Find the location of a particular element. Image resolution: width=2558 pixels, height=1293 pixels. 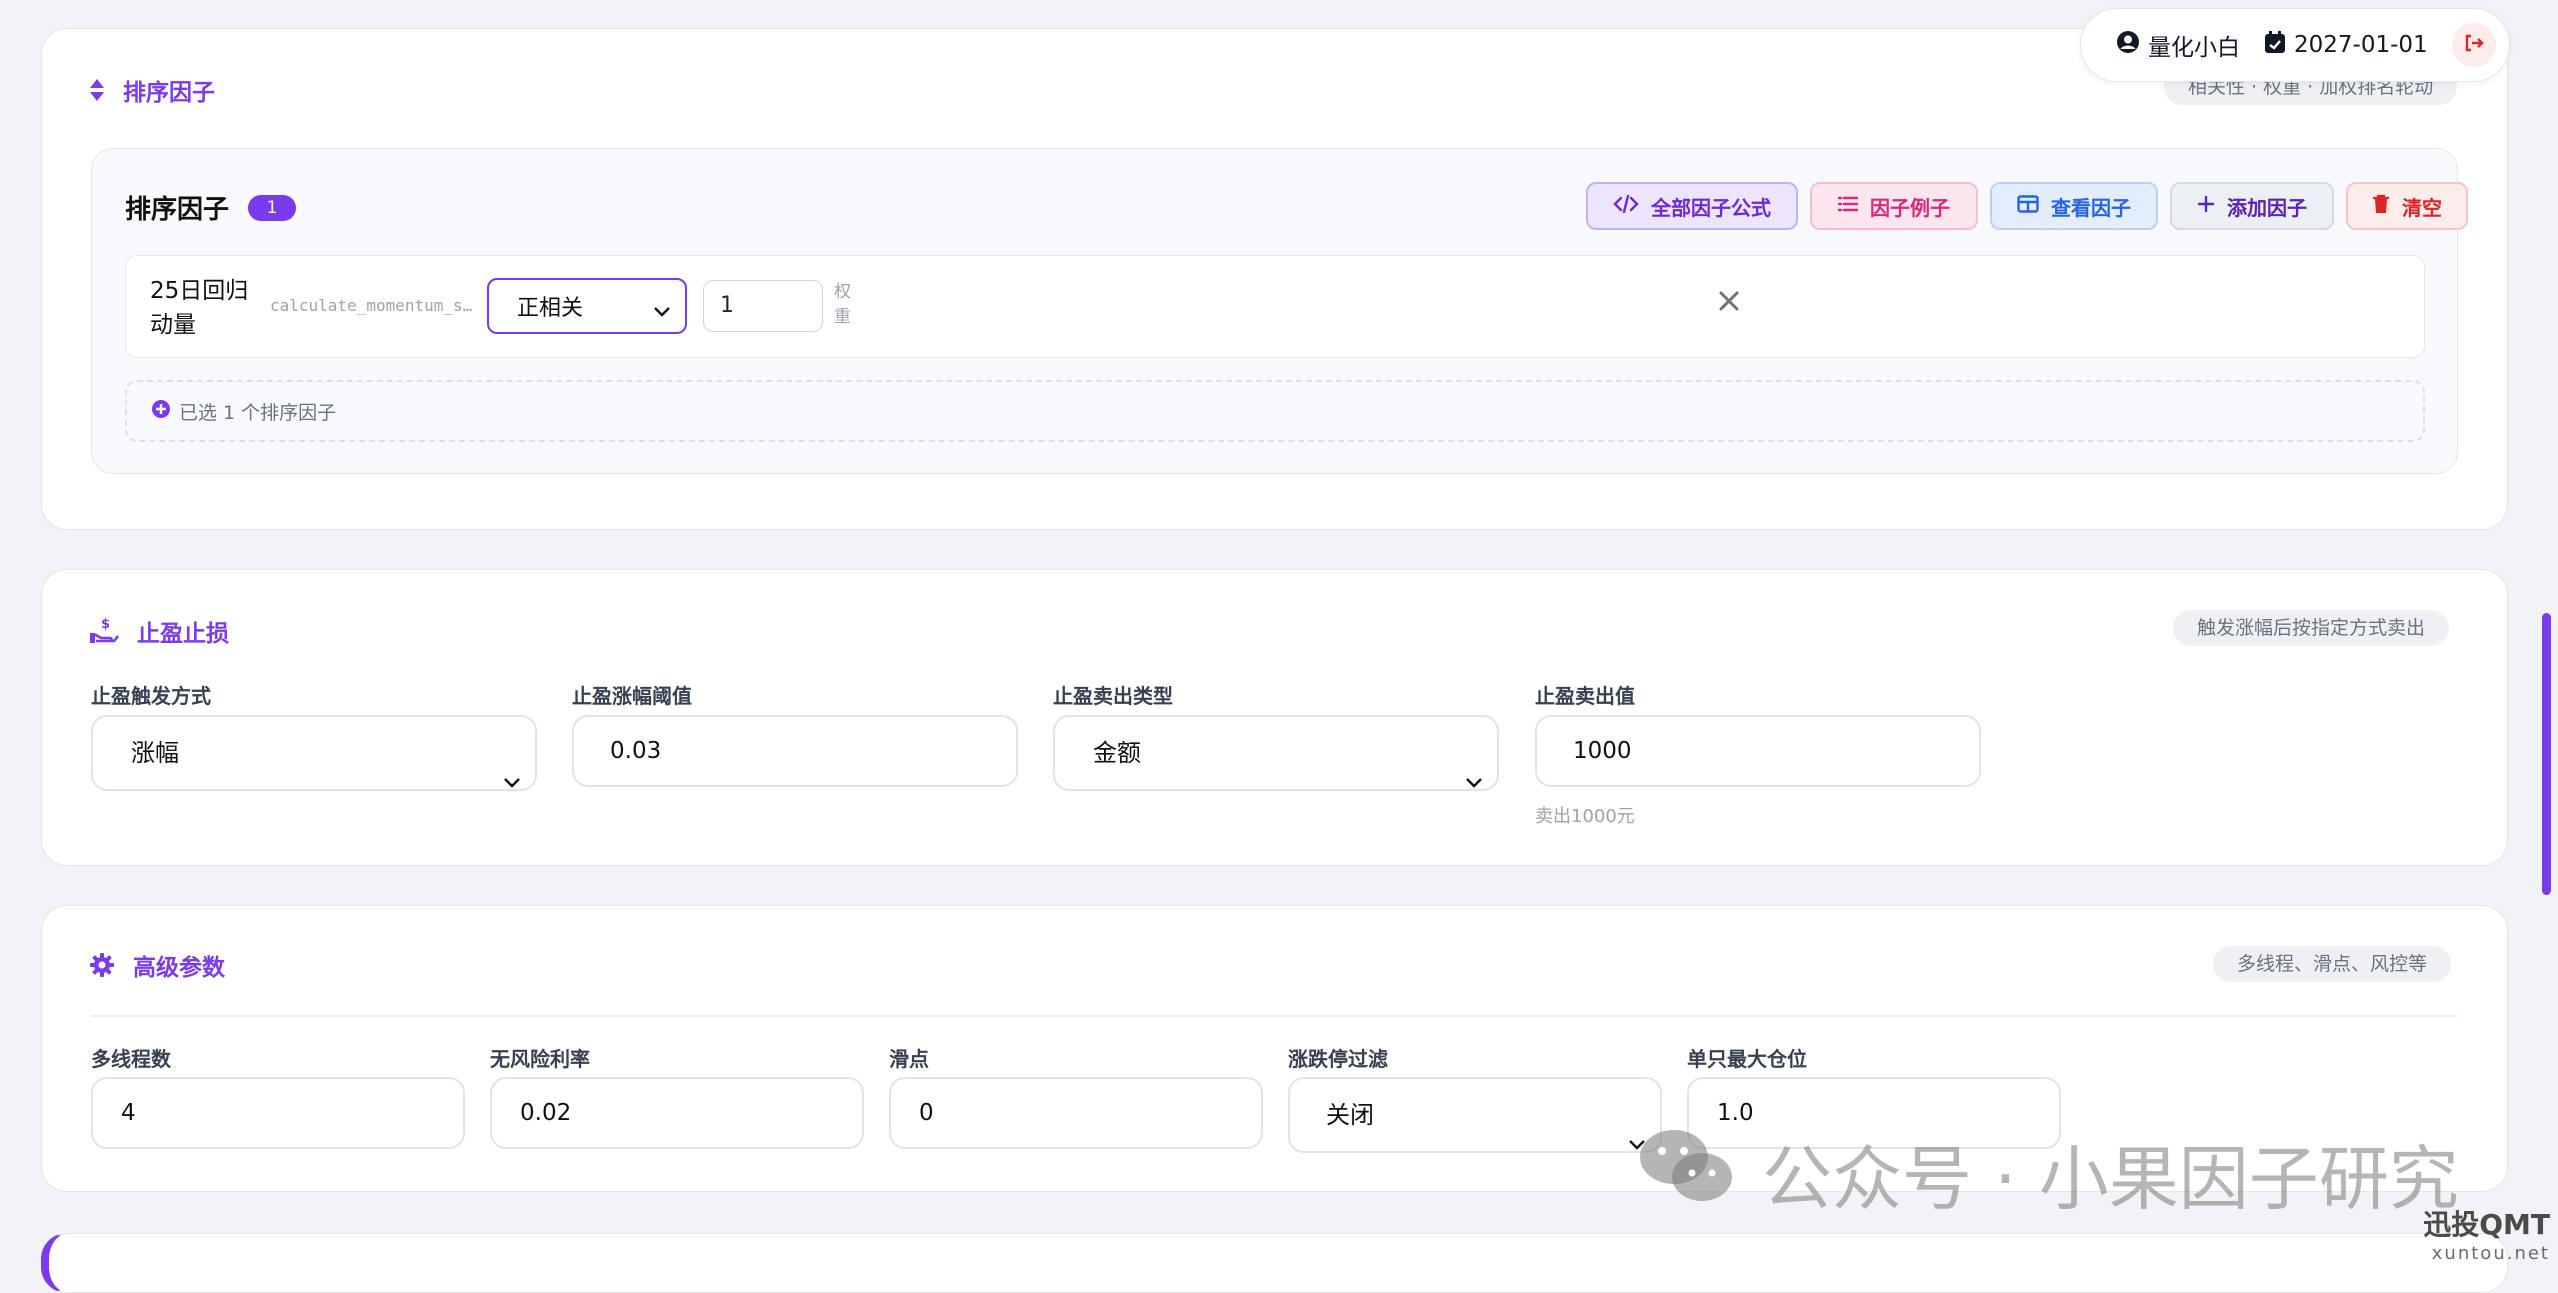

user-info: 量化小白 is located at coordinates (2178, 45).